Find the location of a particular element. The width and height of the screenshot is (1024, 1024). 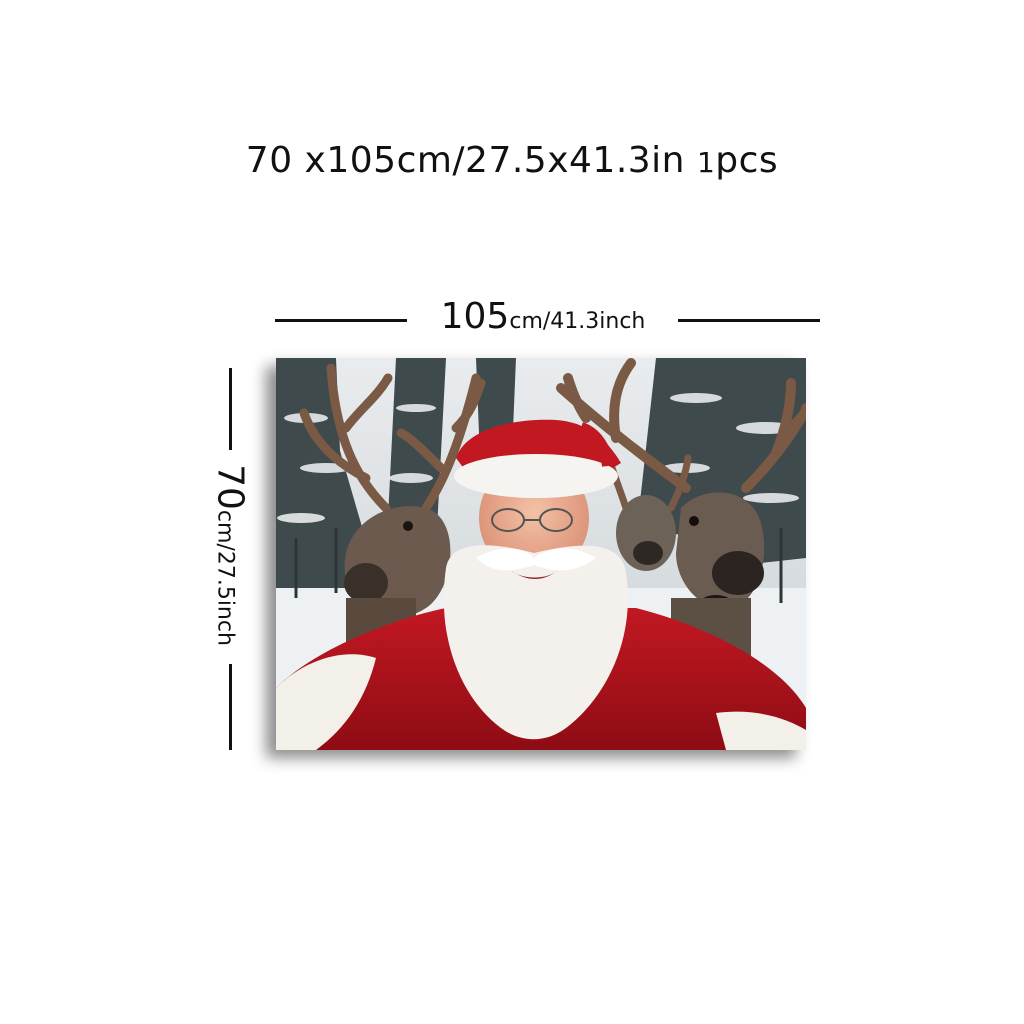

height-dimension-line-top is located at coordinates (230, 409).